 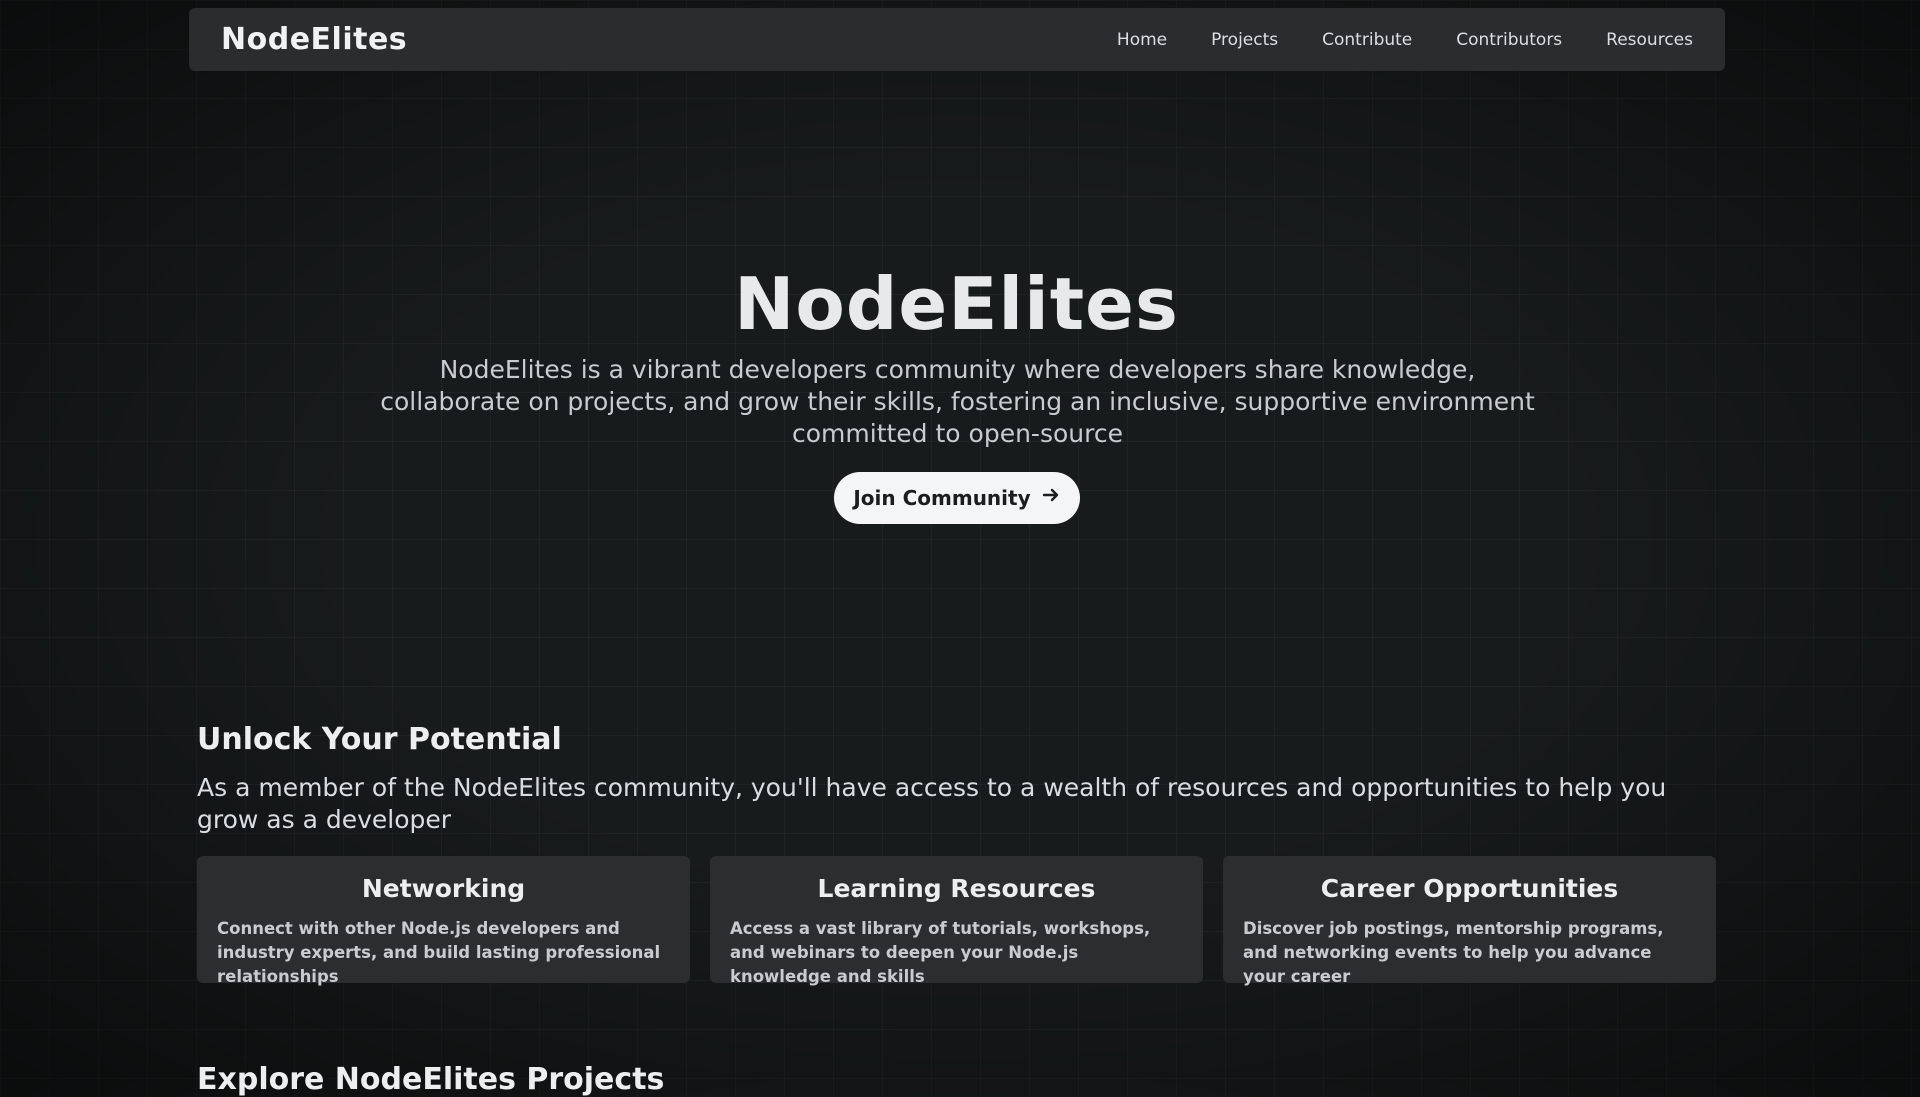 I want to click on nav-link-contributors: Contributors, so click(x=1509, y=40).